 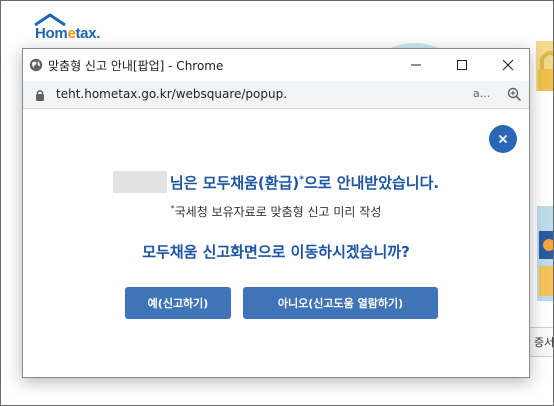 I want to click on document-illustration-icon, so click(x=545, y=253).